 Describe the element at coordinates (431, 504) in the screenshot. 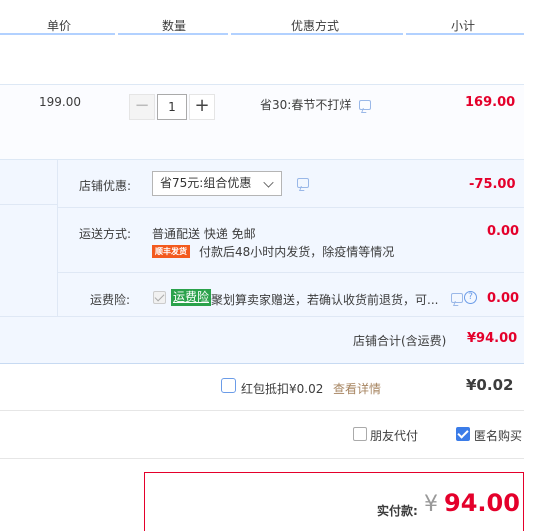

I see `payment-currency: ¥` at that location.